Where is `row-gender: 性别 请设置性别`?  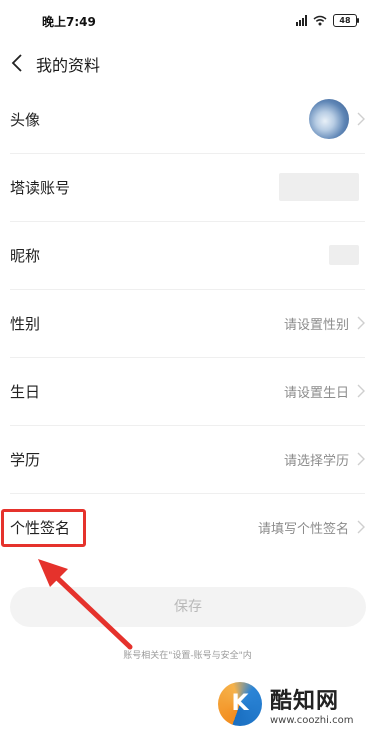 row-gender: 性别 请设置性别 is located at coordinates (187, 324).